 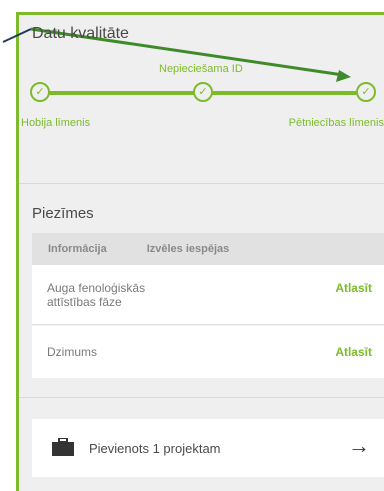 I want to click on check-icon-research: ✓, so click(x=366, y=92).